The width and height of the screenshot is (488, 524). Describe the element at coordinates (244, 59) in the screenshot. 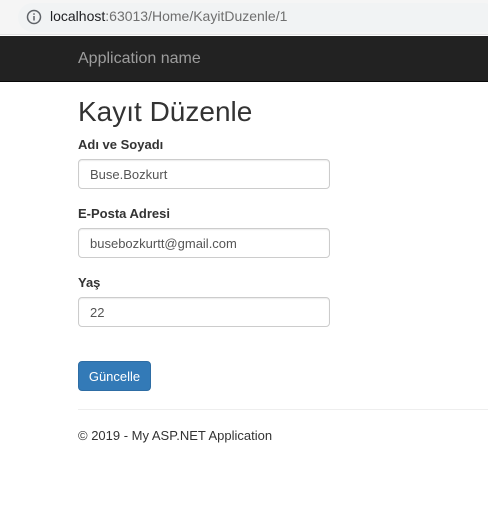

I see `navbar: Application name` at that location.